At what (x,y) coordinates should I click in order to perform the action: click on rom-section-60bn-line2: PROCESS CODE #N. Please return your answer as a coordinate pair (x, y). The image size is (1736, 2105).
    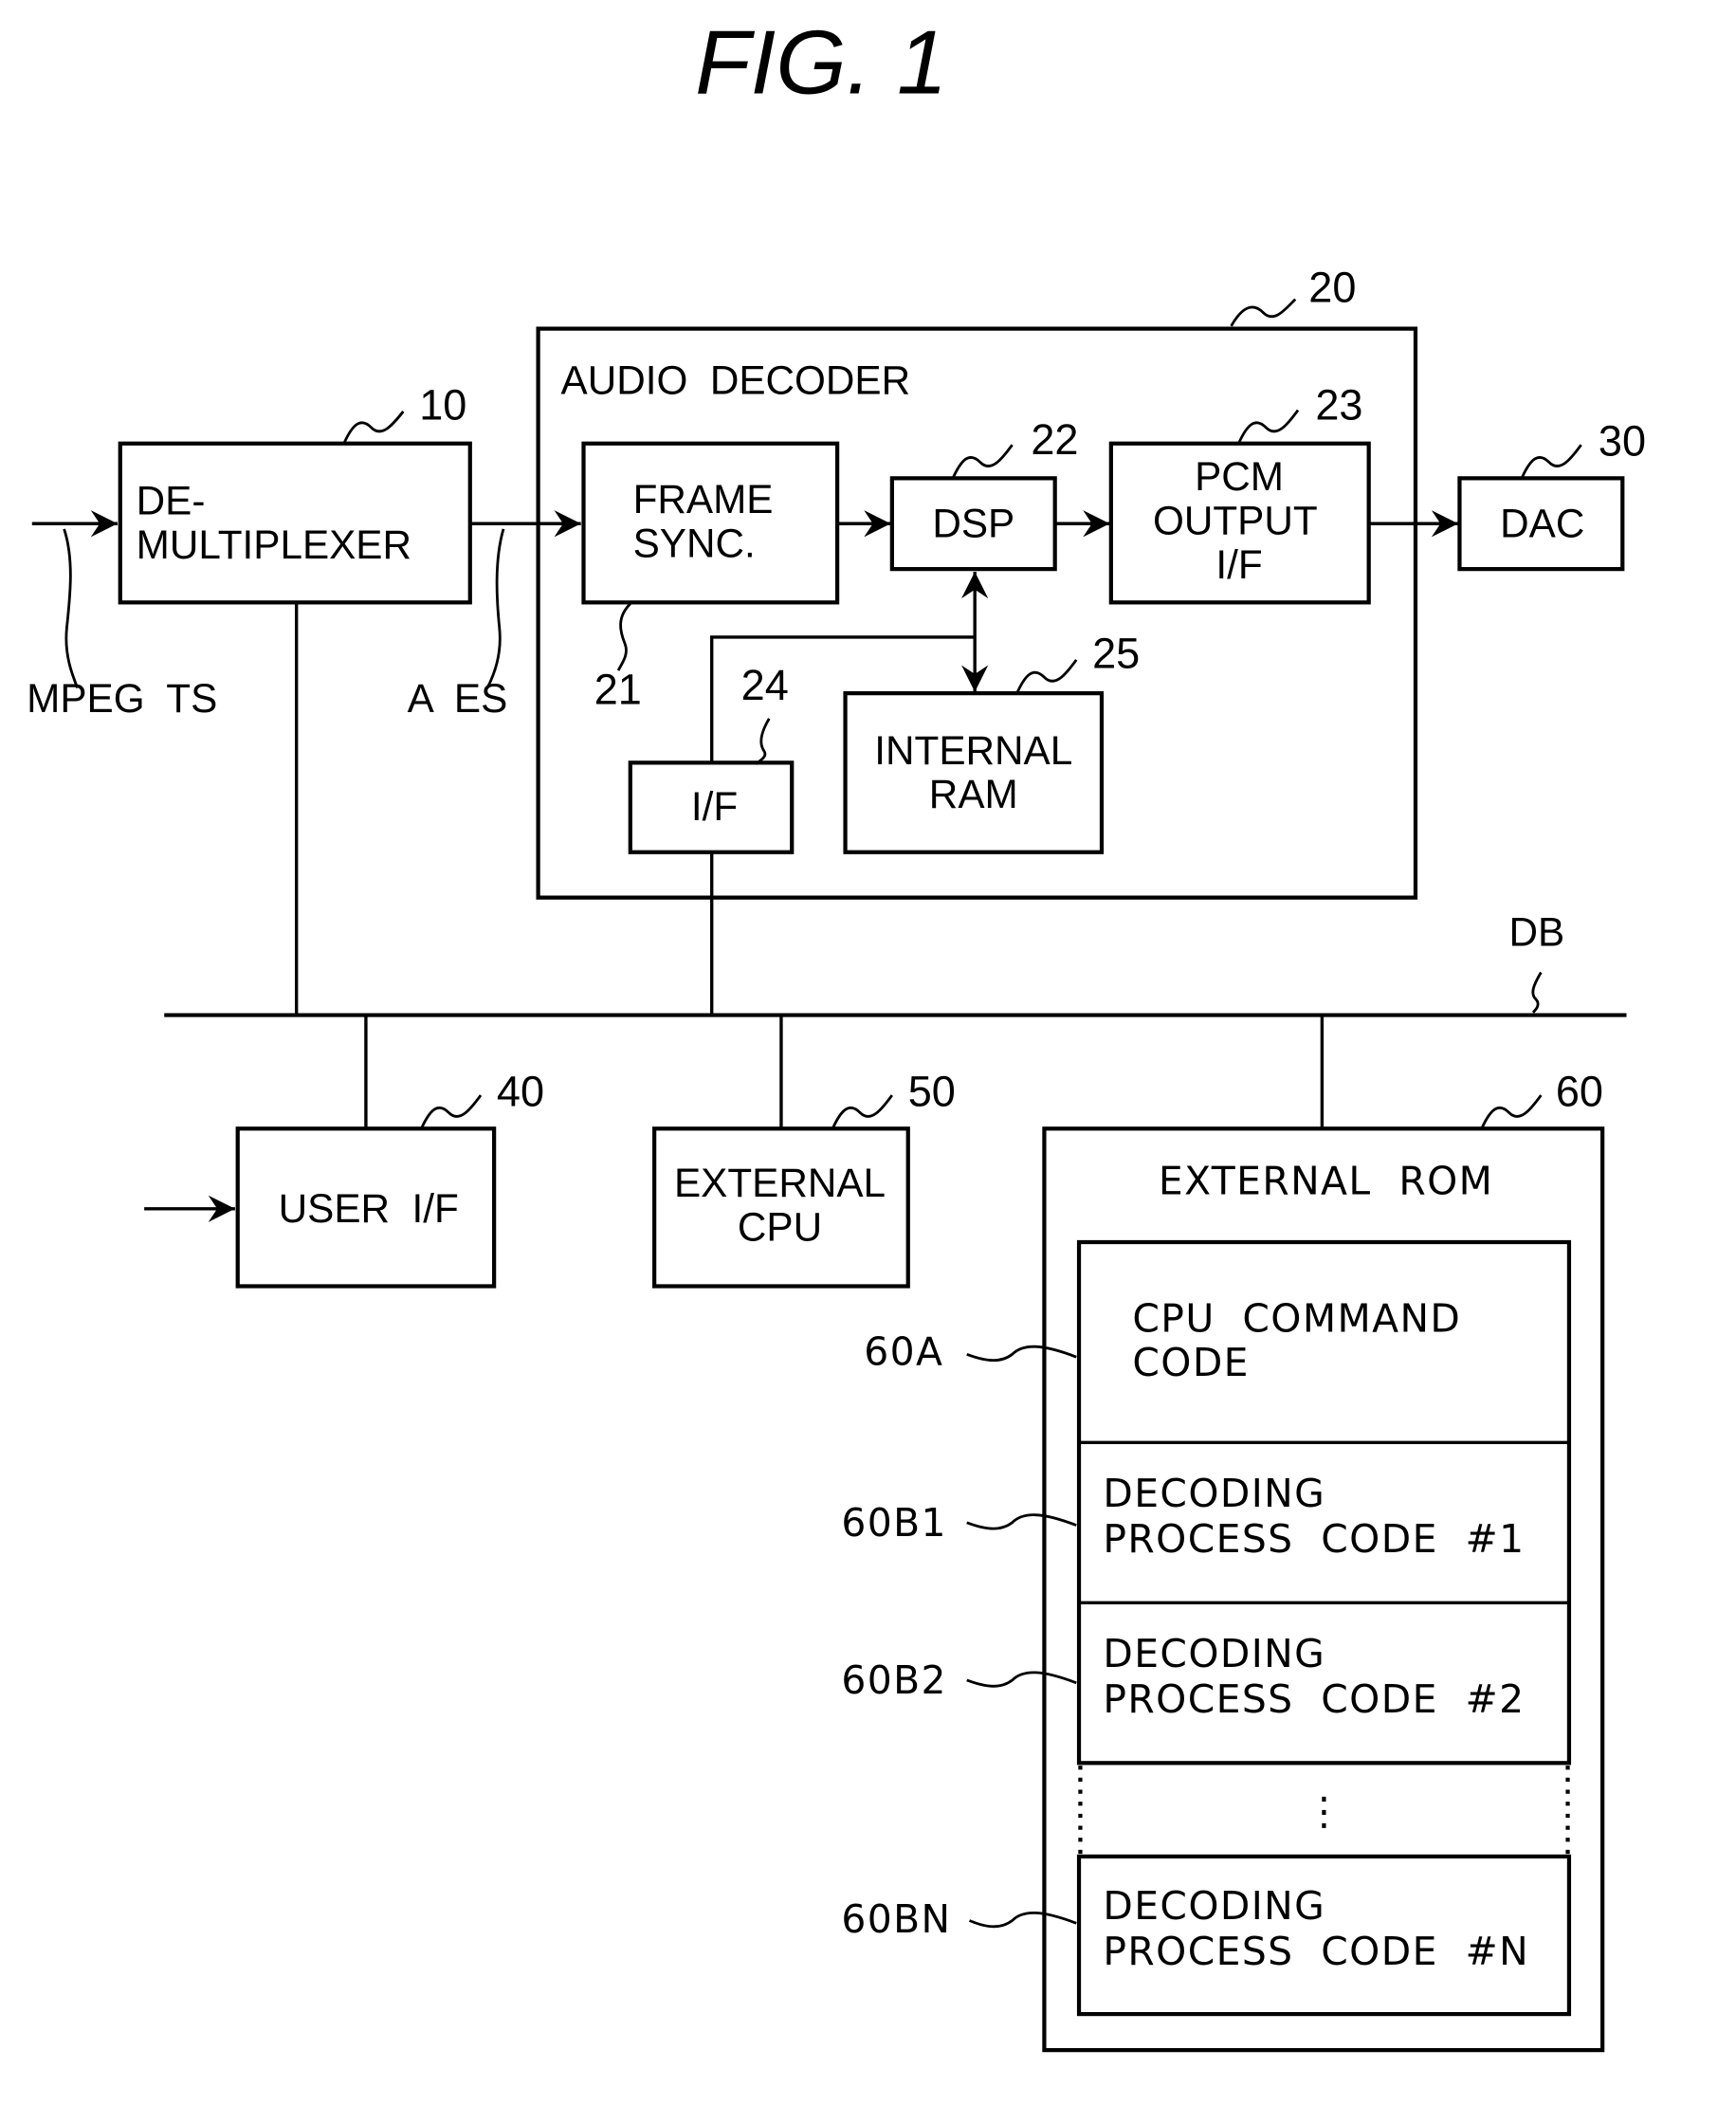
    Looking at the image, I should click on (1316, 1951).